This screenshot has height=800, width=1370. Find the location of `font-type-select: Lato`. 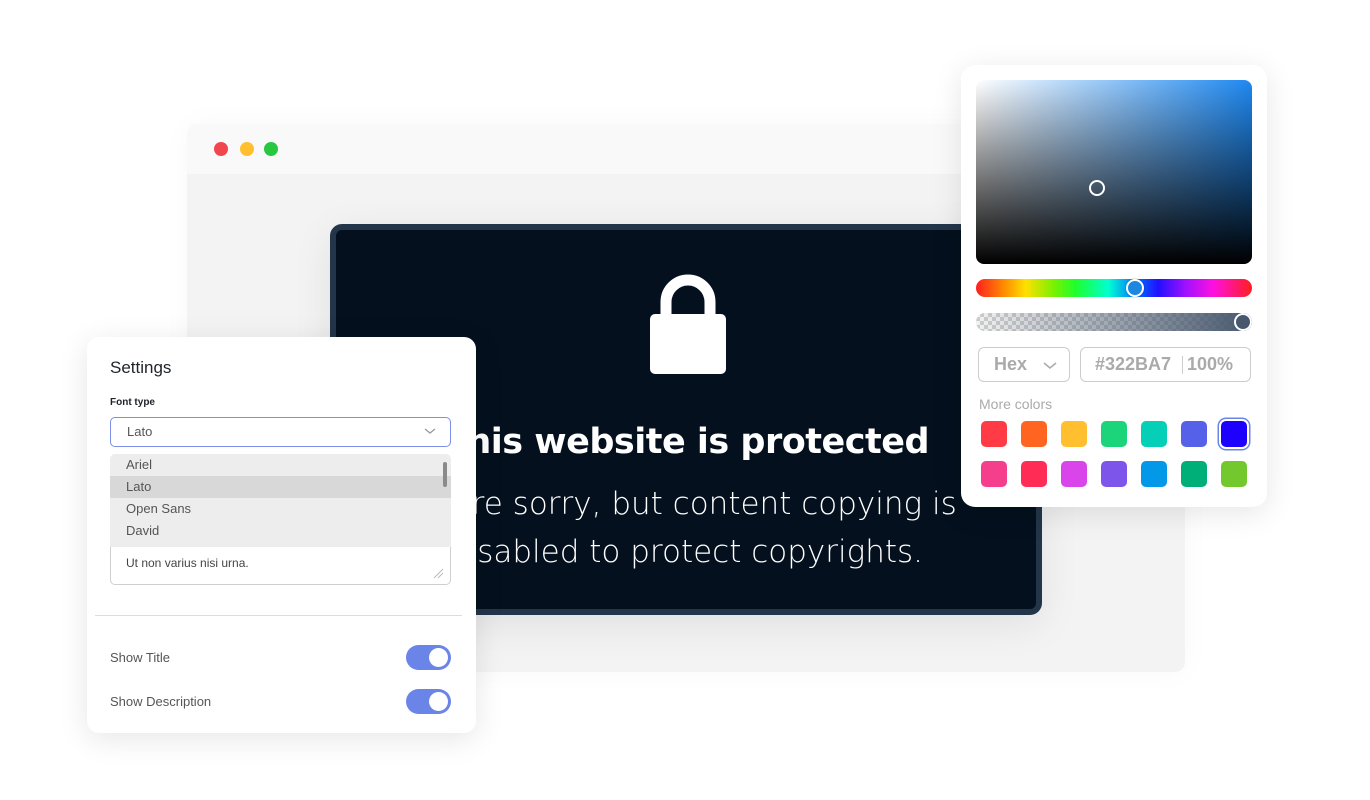

font-type-select: Lato is located at coordinates (280, 432).